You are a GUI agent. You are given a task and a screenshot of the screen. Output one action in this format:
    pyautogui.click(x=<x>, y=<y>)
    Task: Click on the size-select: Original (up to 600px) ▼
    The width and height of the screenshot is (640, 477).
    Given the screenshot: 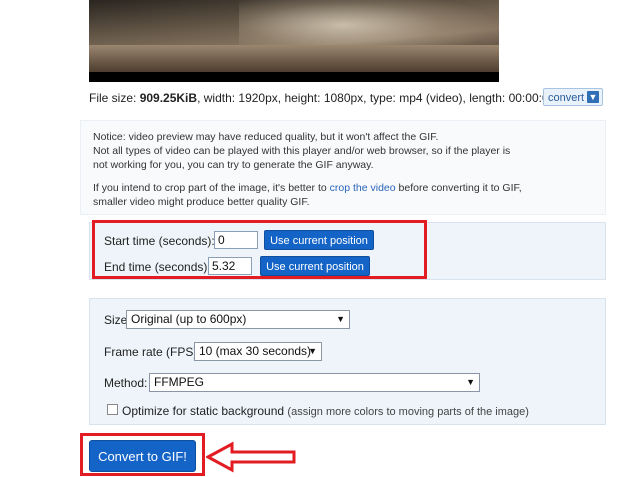 What is the action you would take?
    pyautogui.click(x=238, y=319)
    